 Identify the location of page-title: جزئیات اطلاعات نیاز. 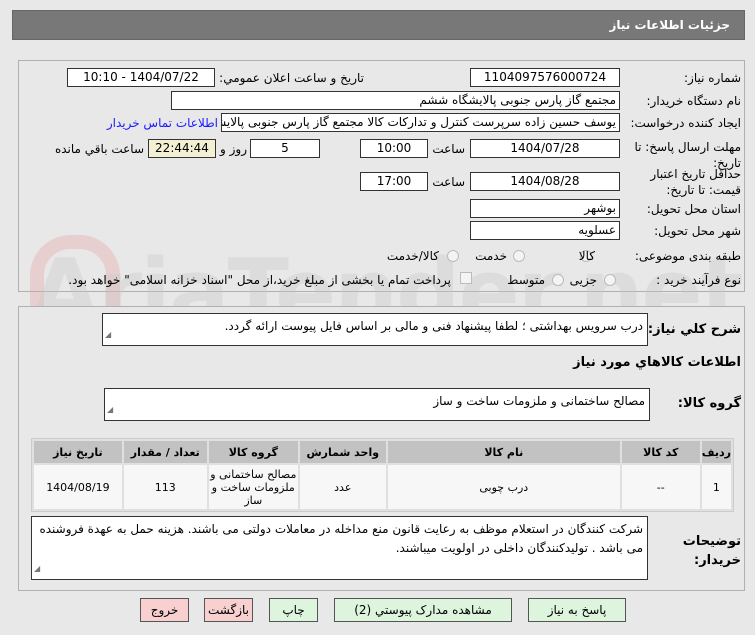
(669, 25).